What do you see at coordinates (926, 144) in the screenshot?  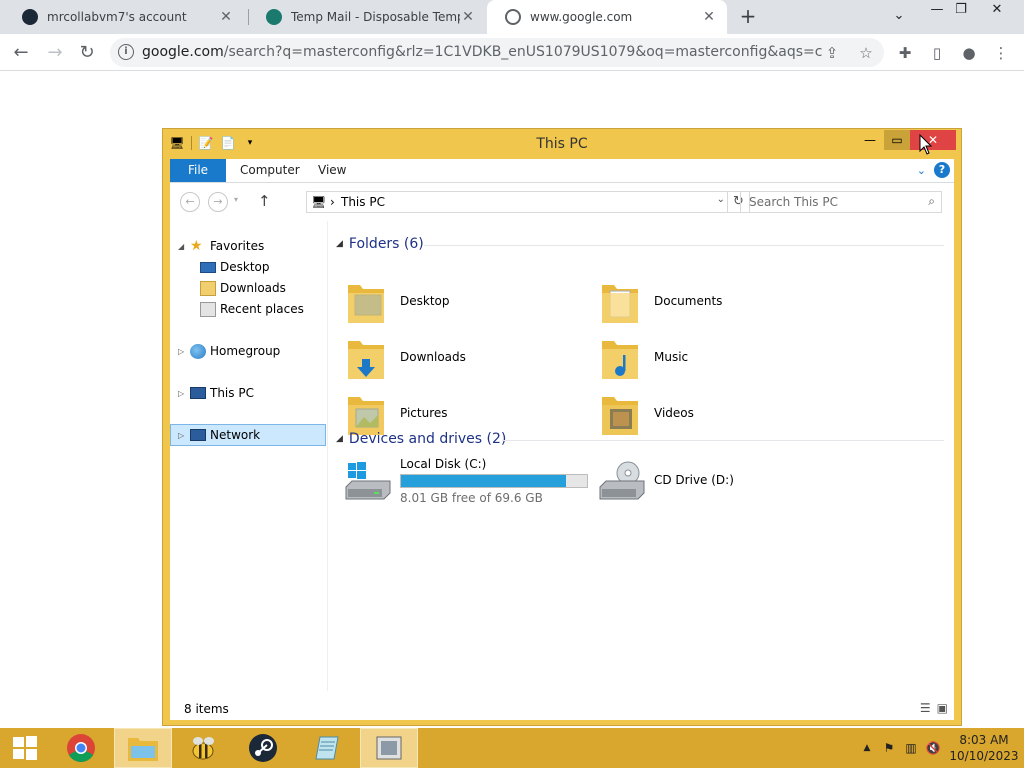 I see `mouse-cursor-icon` at bounding box center [926, 144].